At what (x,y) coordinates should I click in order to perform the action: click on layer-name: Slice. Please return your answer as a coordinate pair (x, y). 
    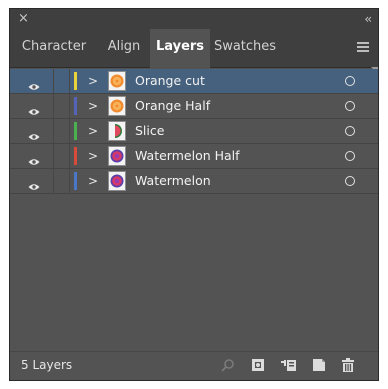
    Looking at the image, I should click on (149, 131).